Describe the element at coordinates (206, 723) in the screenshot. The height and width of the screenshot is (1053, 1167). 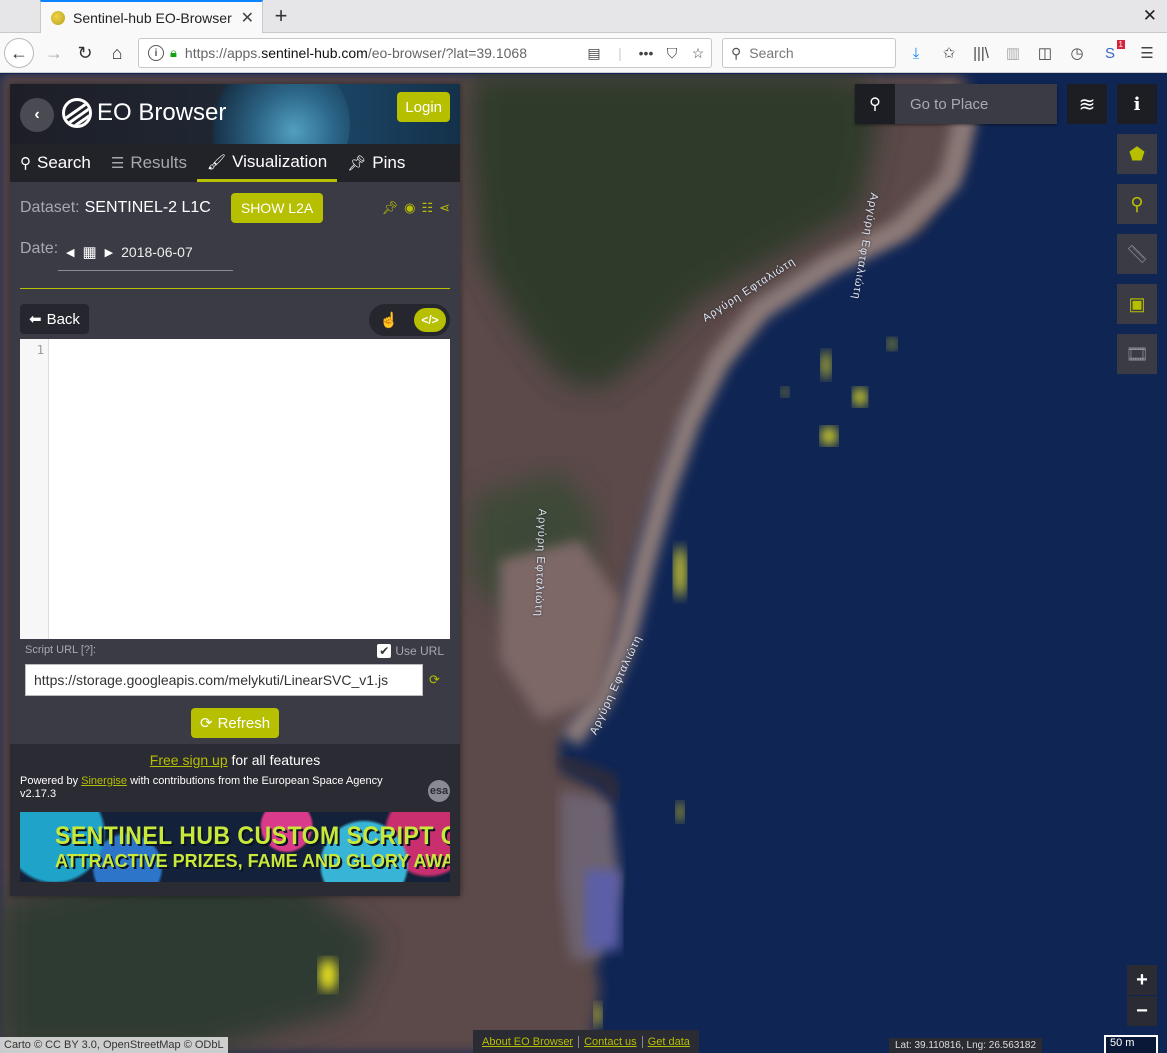
I see `refresh-icon: ⟳` at that location.